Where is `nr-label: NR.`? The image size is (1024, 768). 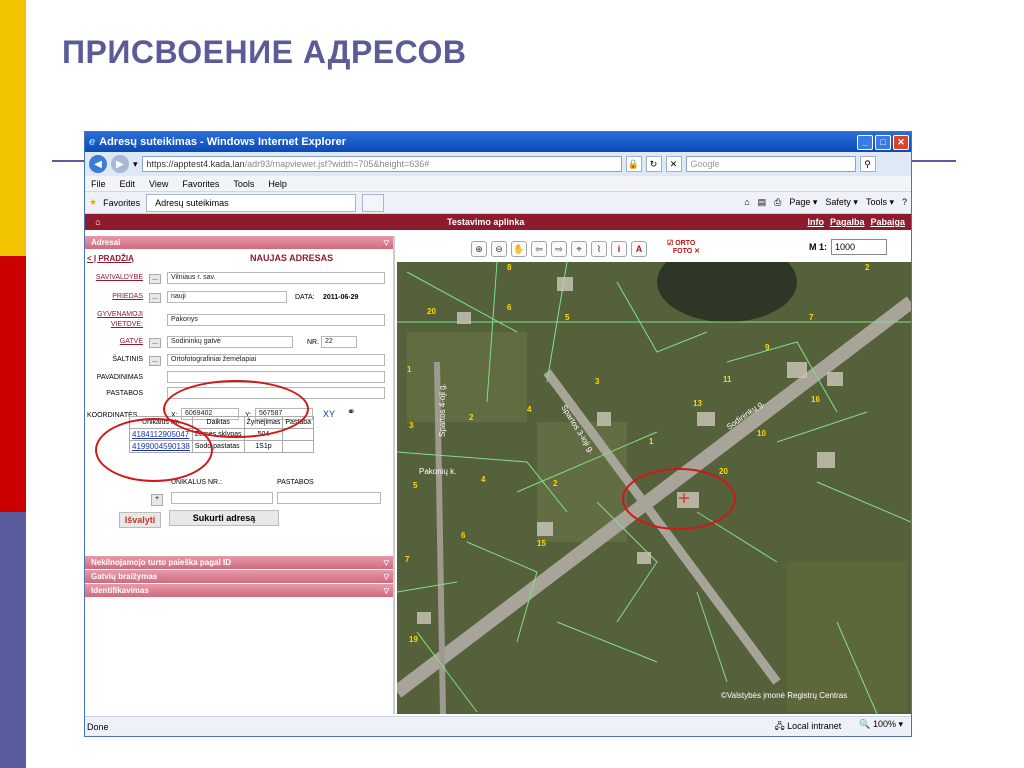 nr-label: NR. is located at coordinates (313, 342).